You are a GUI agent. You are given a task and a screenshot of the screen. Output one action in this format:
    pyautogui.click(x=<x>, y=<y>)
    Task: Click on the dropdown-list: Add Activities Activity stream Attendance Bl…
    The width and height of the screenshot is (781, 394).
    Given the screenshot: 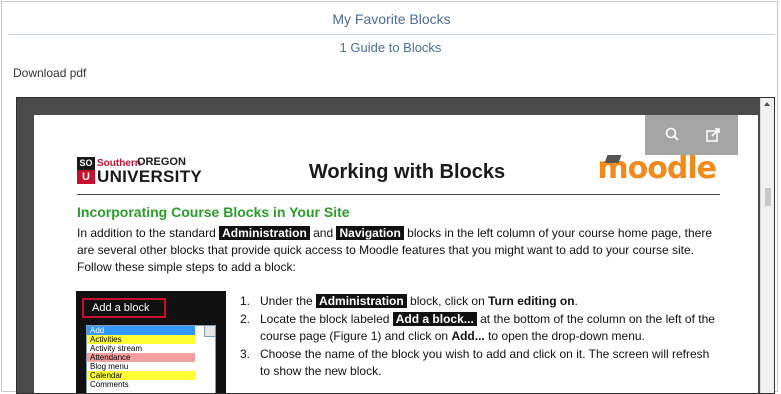 What is the action you would take?
    pyautogui.click(x=151, y=357)
    